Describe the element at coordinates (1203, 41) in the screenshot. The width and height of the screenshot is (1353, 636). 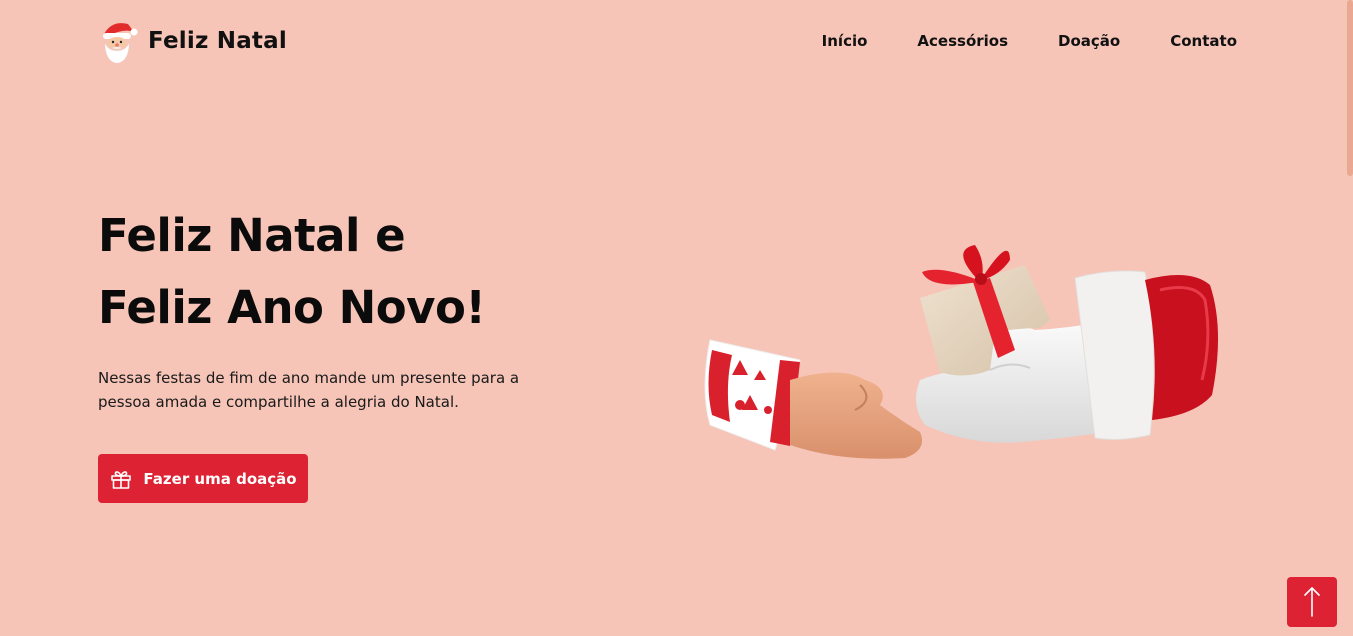
I see `nav-link-contato: Contato` at that location.